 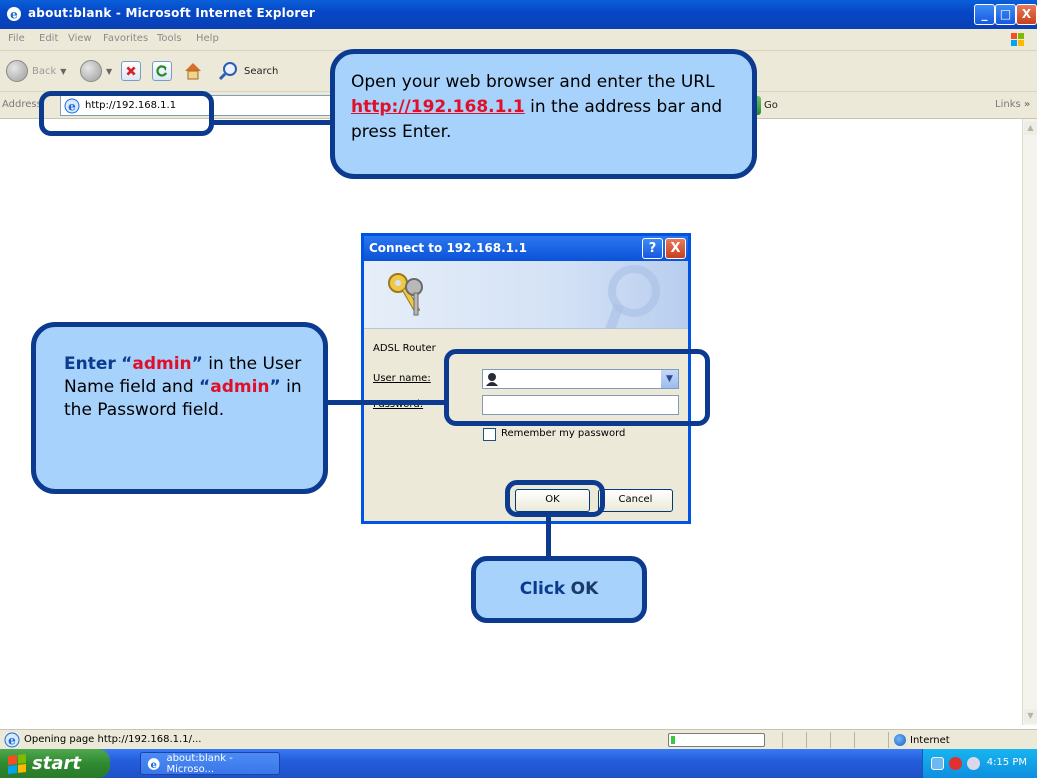 What do you see at coordinates (955, 763) in the screenshot?
I see `security-shield-icon` at bounding box center [955, 763].